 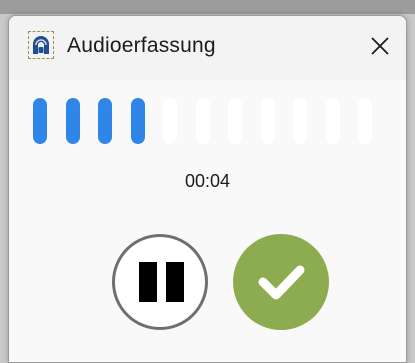 I want to click on pause-button, so click(x=160, y=282).